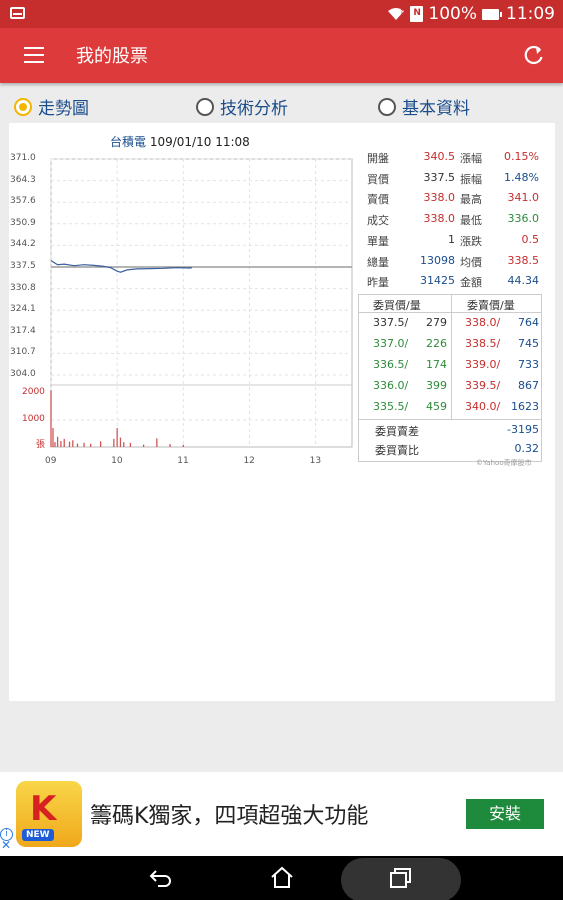 This screenshot has width=563, height=900. Describe the element at coordinates (378, 200) in the screenshot. I see `quote-label: 賣價` at that location.